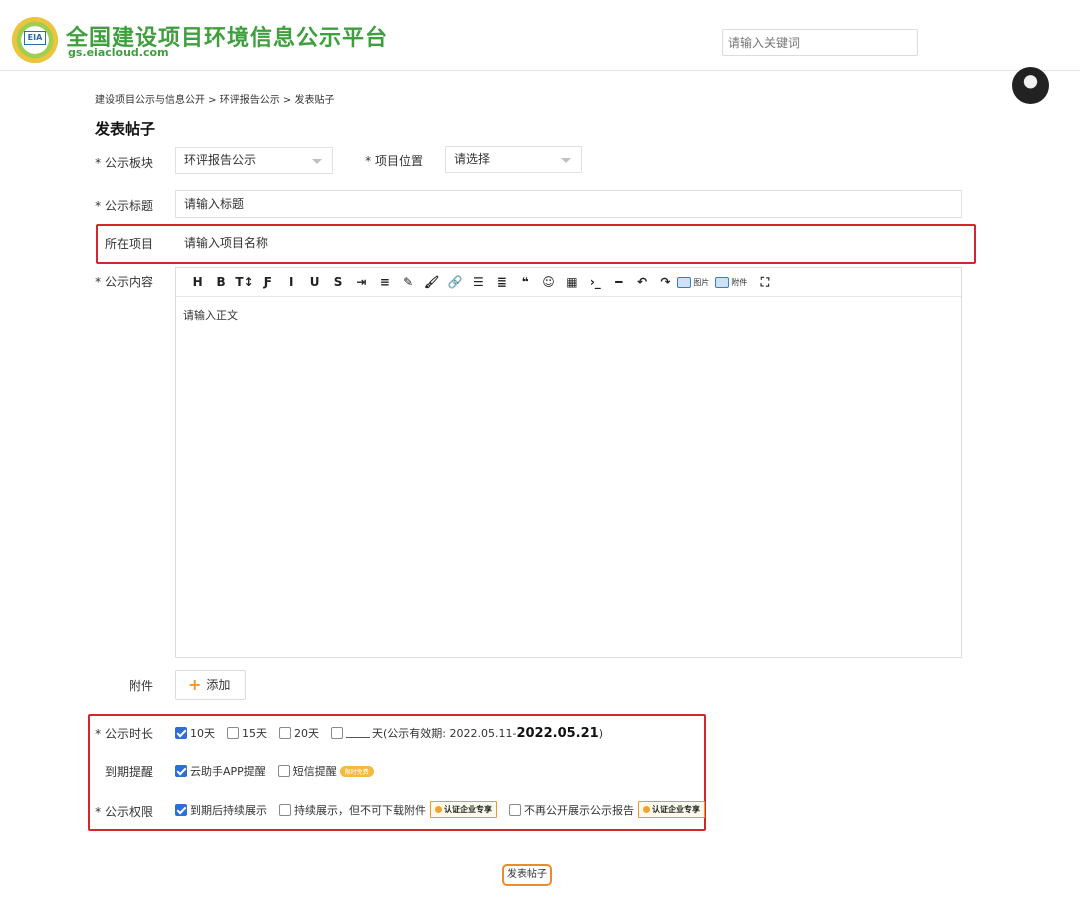  What do you see at coordinates (383, 160) in the screenshot?
I see `location-label: 项目位置` at bounding box center [383, 160].